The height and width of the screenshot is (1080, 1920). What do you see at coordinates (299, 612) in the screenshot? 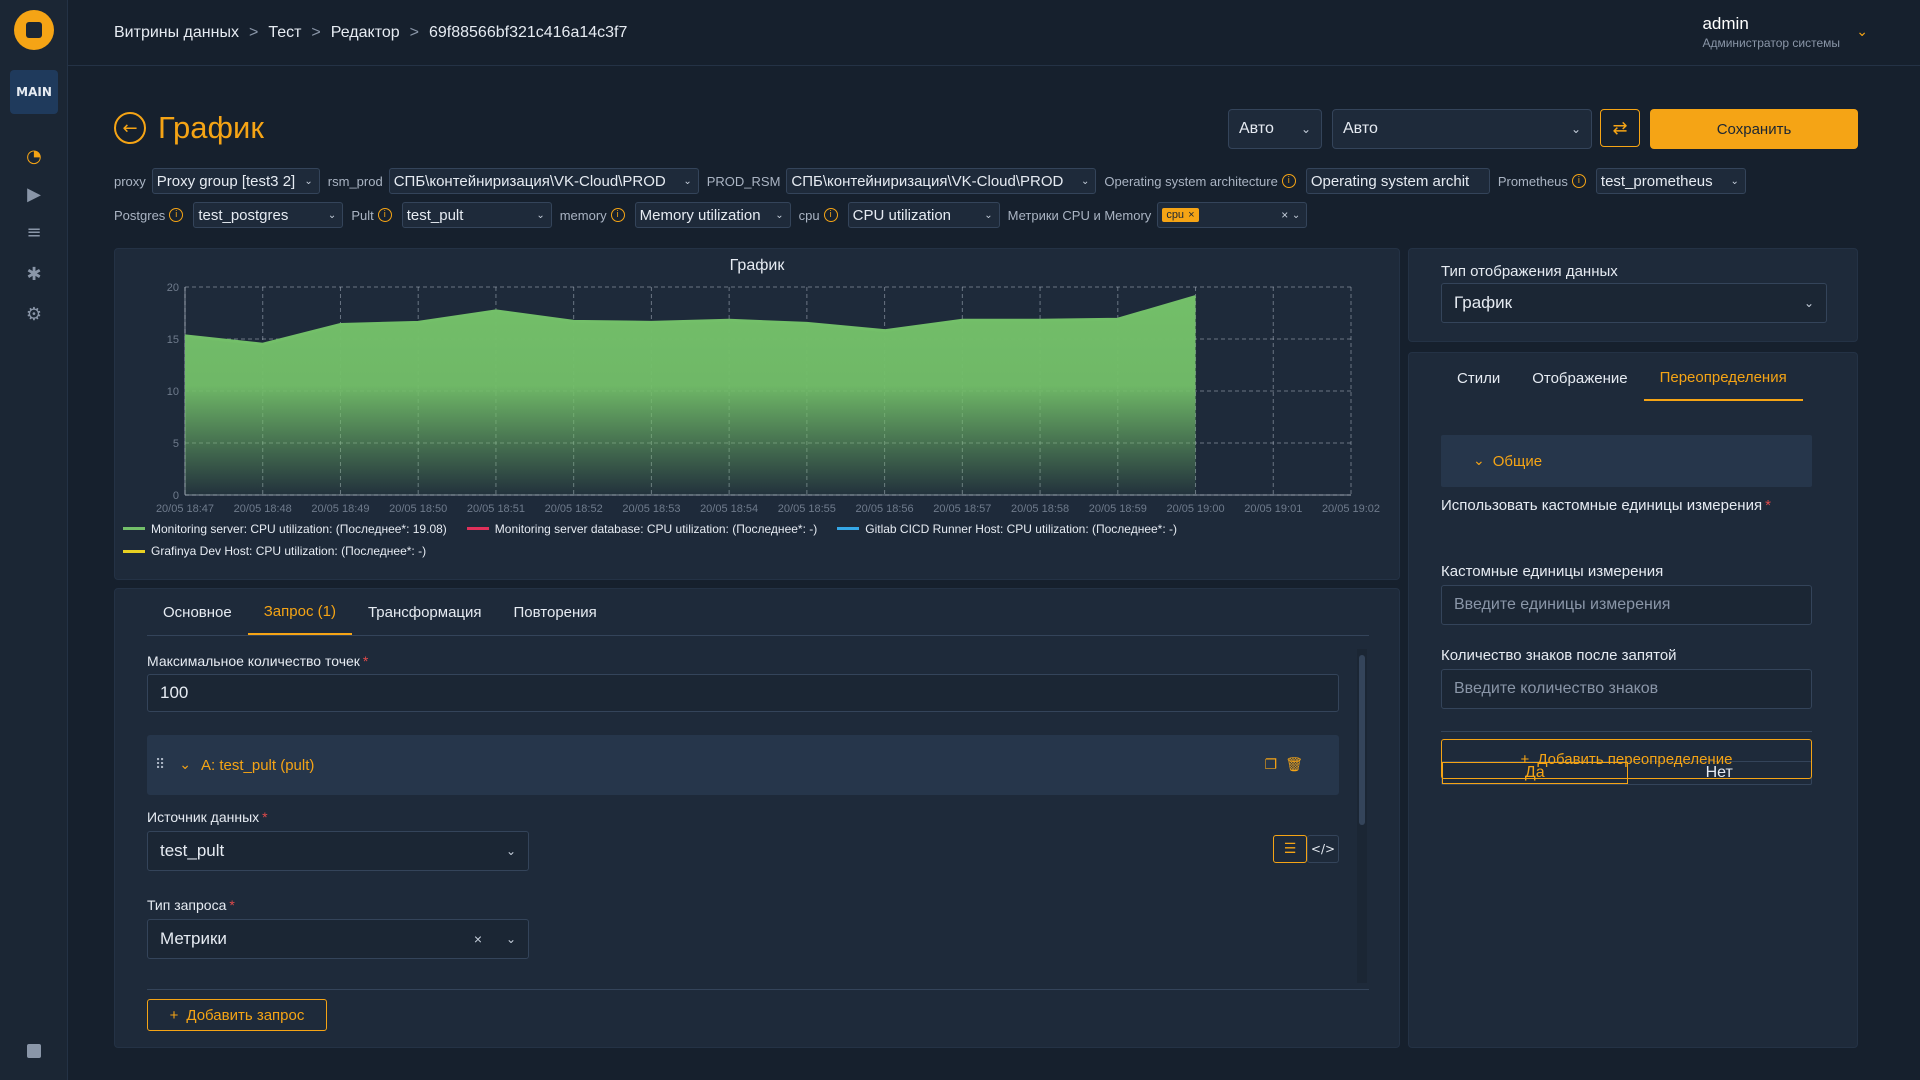
I see `tab-query: Запрос (1)` at bounding box center [299, 612].